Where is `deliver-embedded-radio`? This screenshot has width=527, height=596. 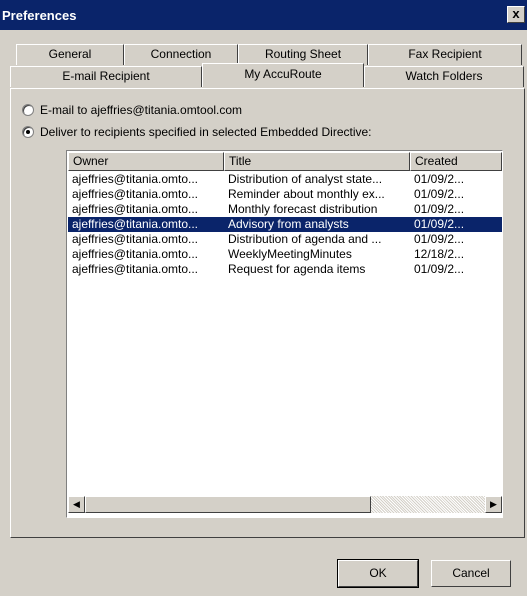
deliver-embedded-radio is located at coordinates (28, 132).